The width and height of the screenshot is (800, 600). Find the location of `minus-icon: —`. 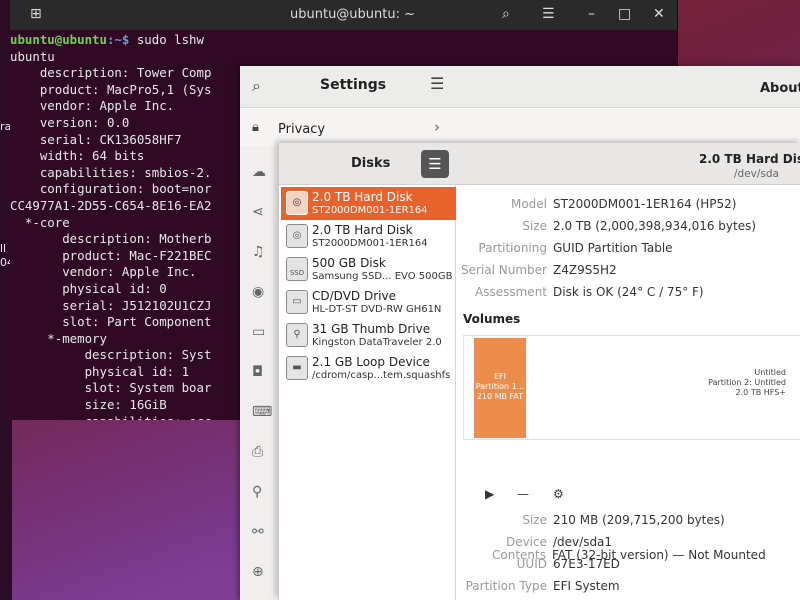

minus-icon: — is located at coordinates (523, 494).